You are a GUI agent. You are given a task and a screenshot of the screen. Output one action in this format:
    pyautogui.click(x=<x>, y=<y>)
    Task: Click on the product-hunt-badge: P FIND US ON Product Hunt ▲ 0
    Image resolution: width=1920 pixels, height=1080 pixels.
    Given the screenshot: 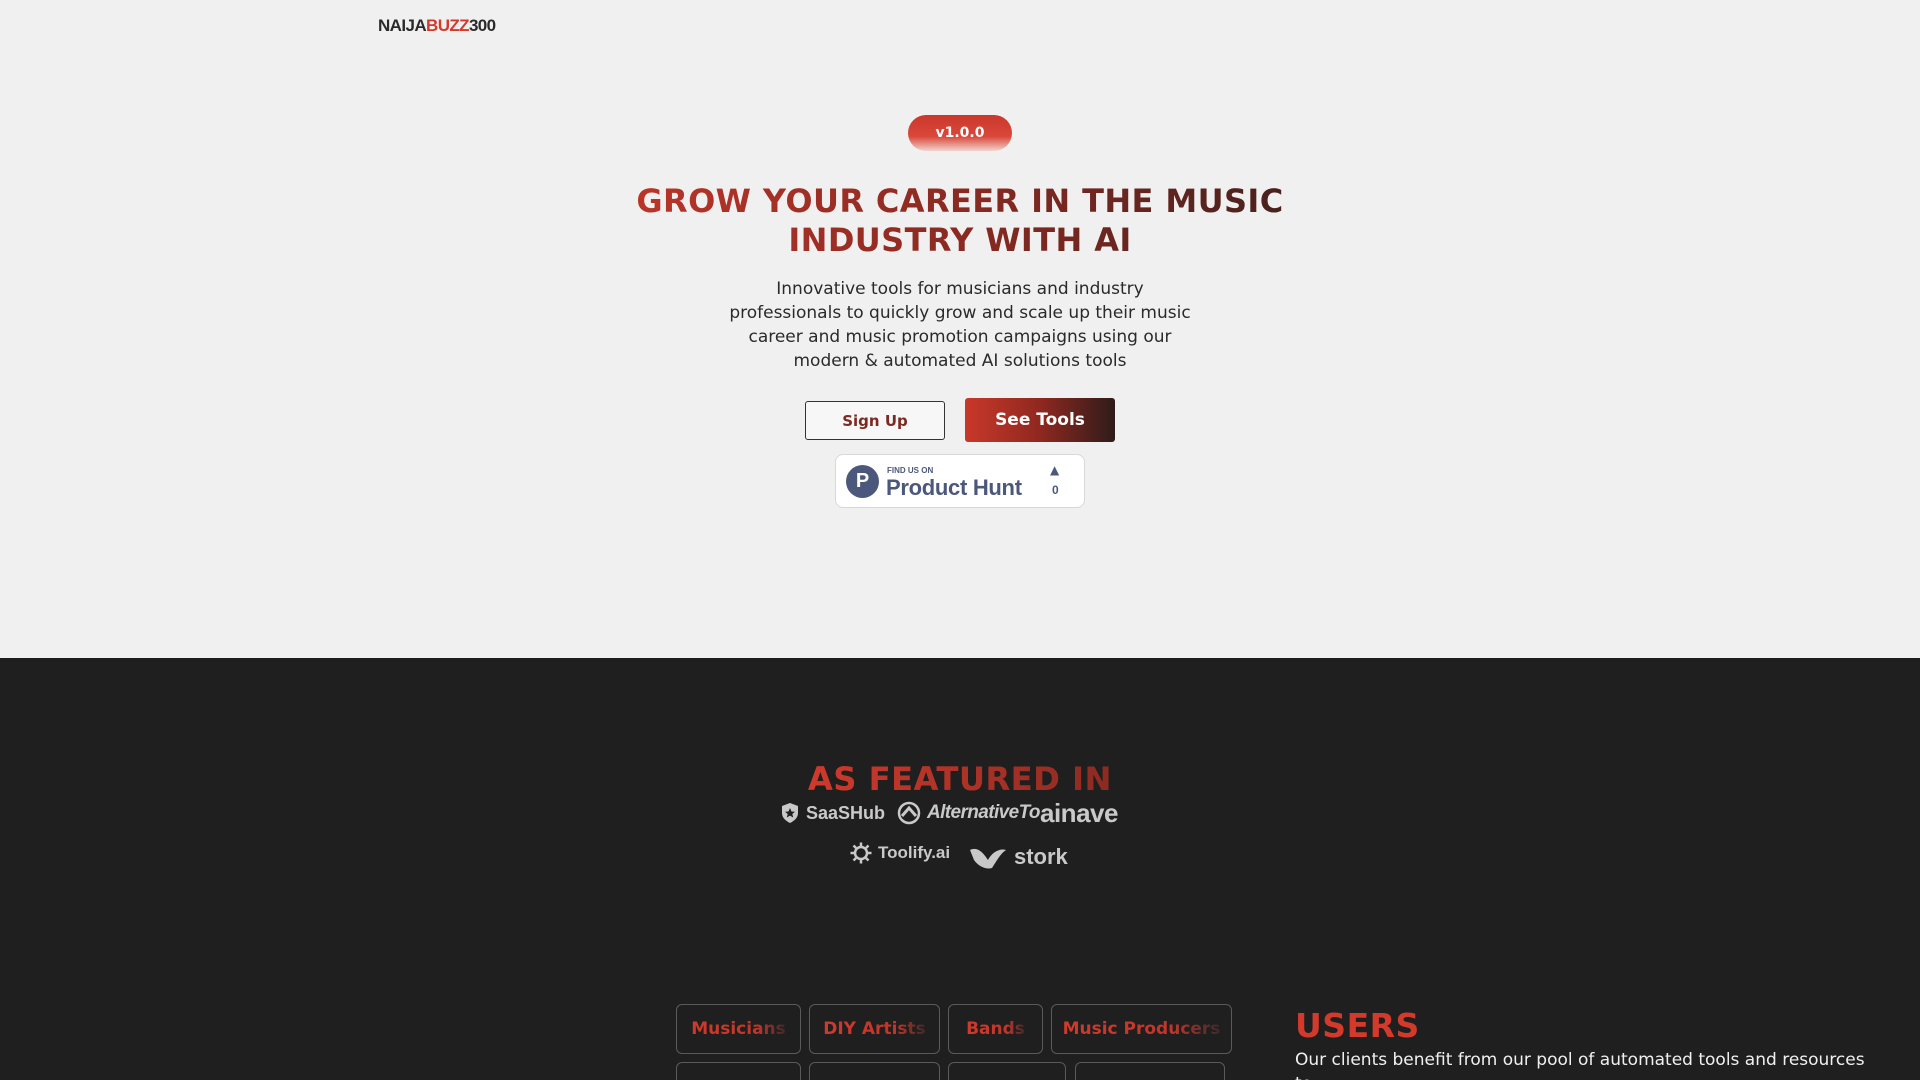 What is the action you would take?
    pyautogui.click(x=960, y=481)
    